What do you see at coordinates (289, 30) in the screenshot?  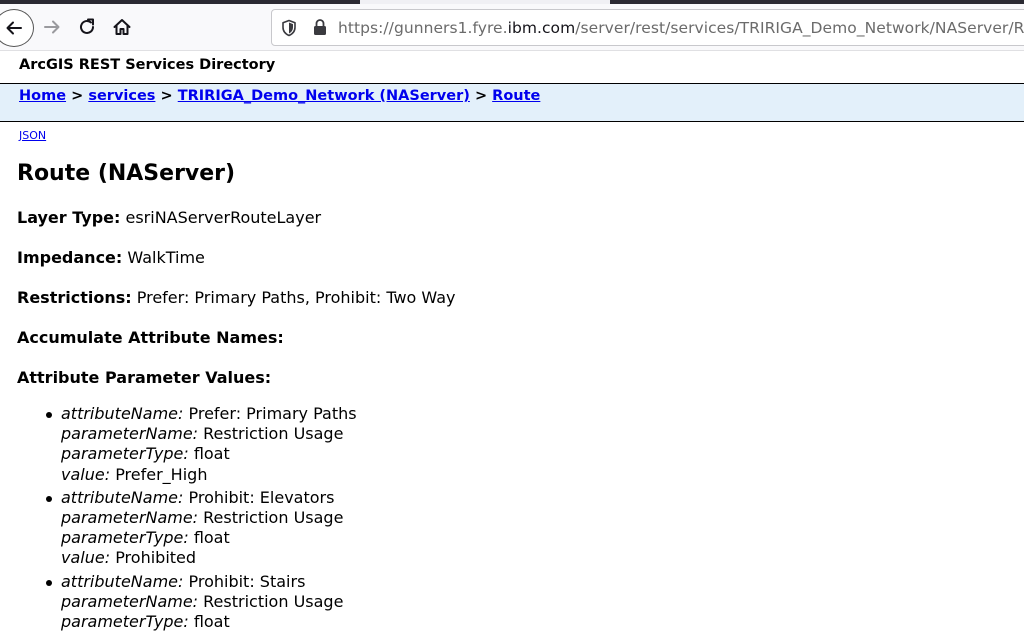 I see `shield-icon` at bounding box center [289, 30].